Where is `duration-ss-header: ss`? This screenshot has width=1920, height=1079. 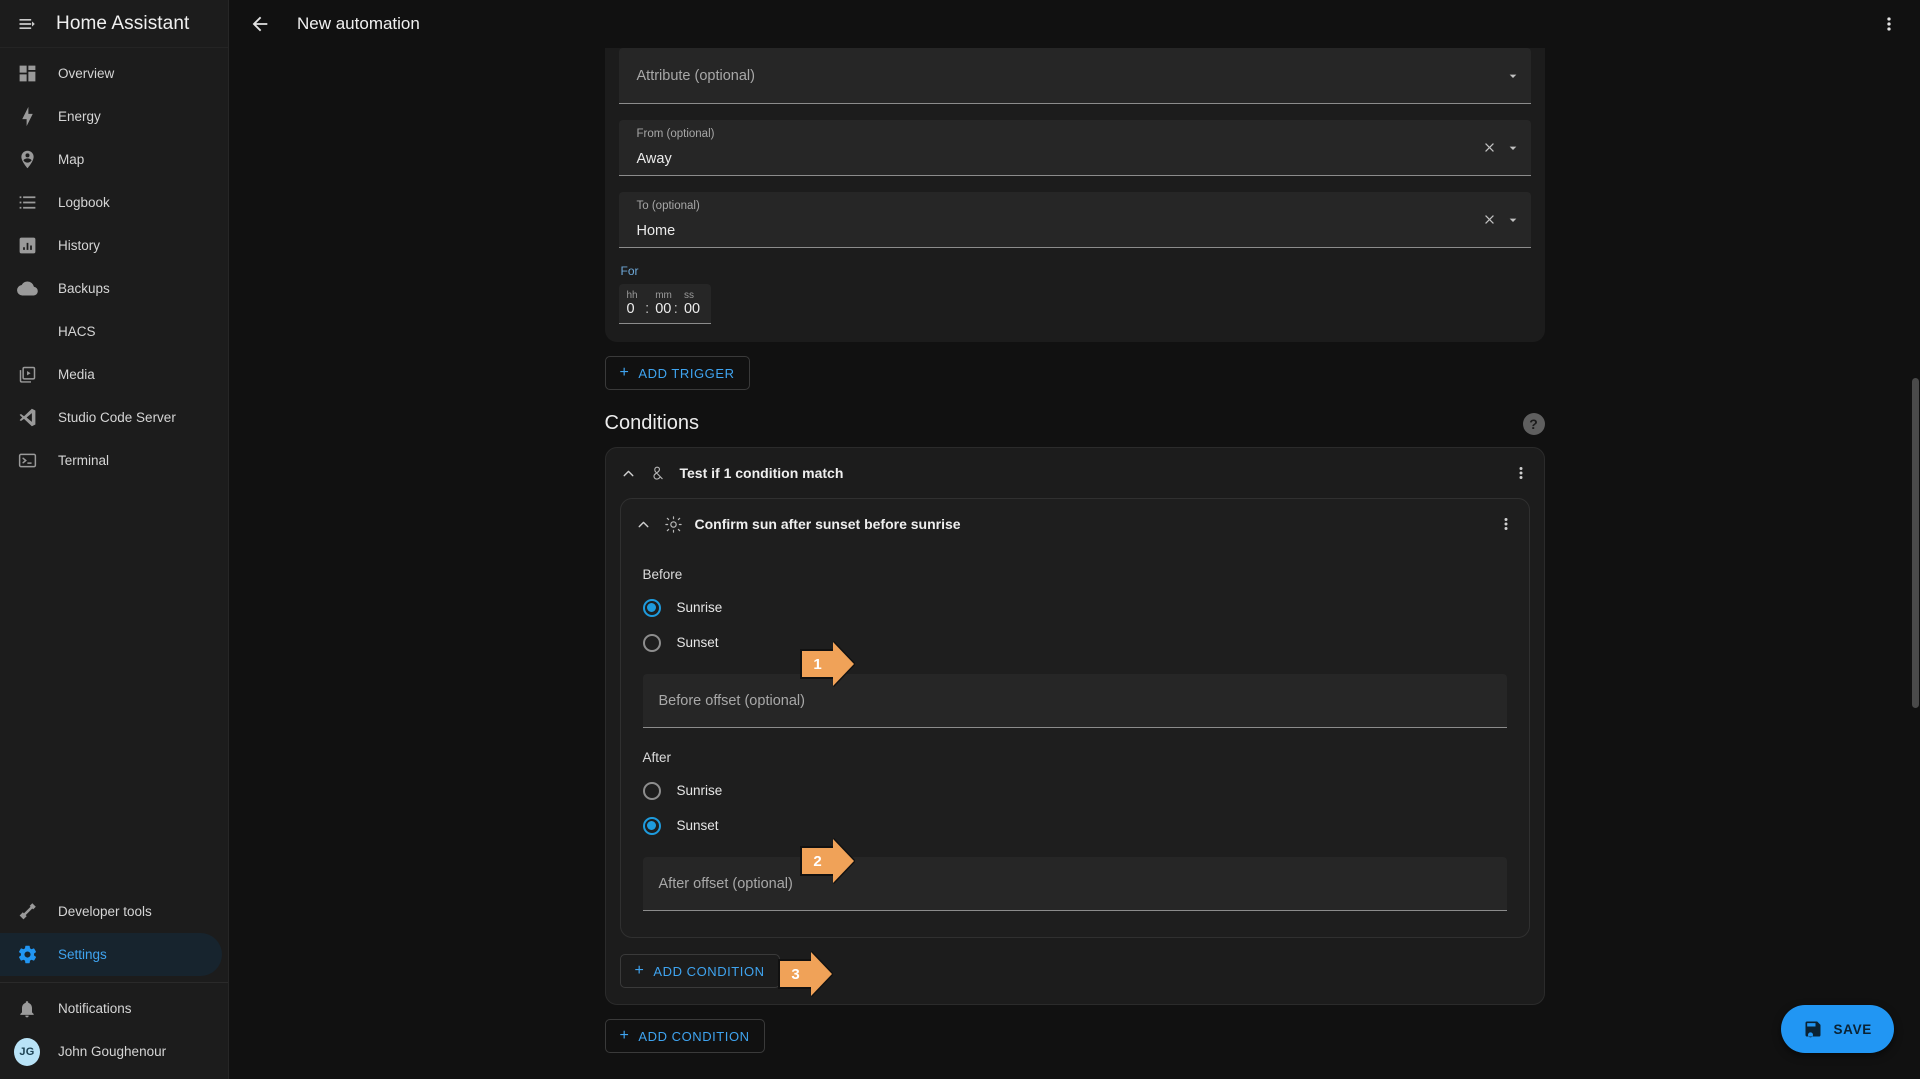
duration-ss-header: ss is located at coordinates (688, 295).